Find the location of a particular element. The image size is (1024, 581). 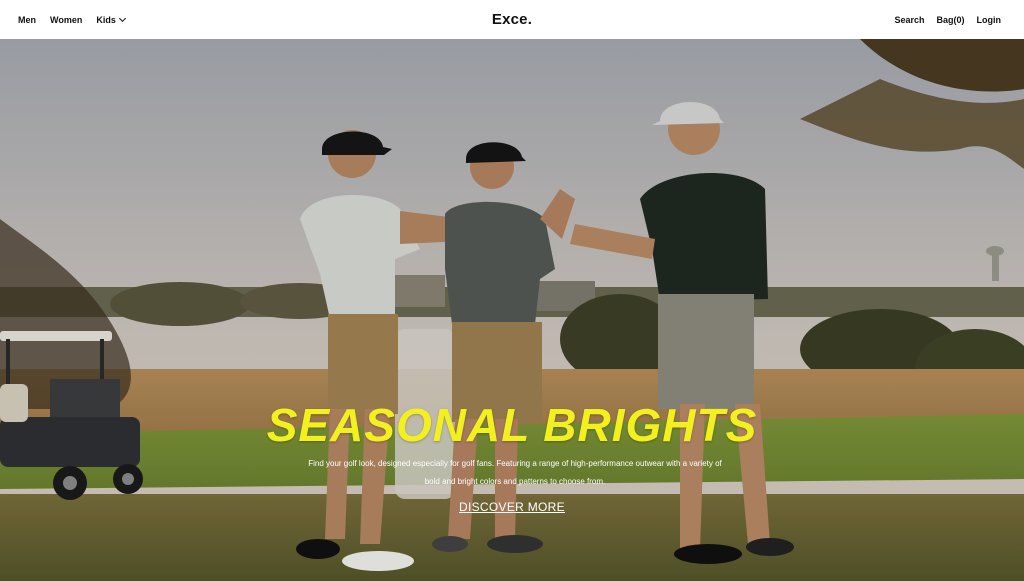

nav-men-link: Men is located at coordinates (27, 20).